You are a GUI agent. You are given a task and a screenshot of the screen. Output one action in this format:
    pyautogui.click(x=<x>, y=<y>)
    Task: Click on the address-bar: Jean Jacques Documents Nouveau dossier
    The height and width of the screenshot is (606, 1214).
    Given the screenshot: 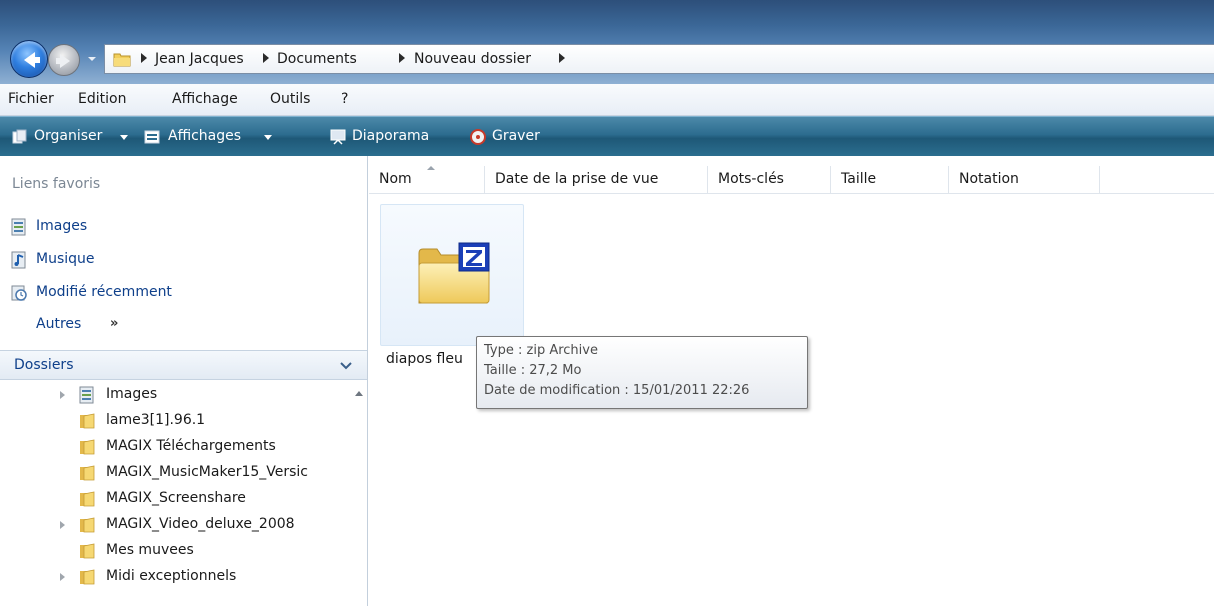 What is the action you would take?
    pyautogui.click(x=607, y=42)
    